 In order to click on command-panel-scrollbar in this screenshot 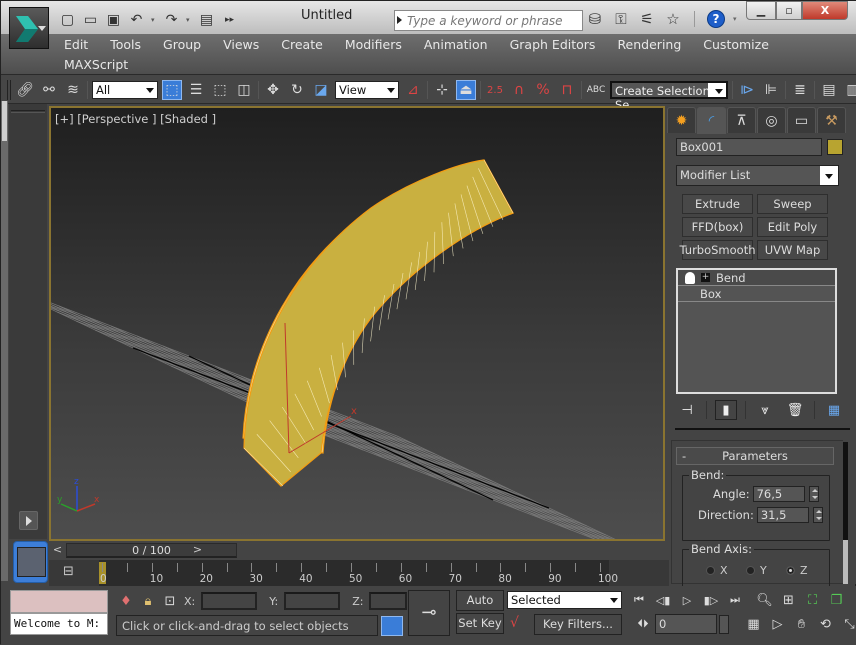, I will do `click(845, 513)`.